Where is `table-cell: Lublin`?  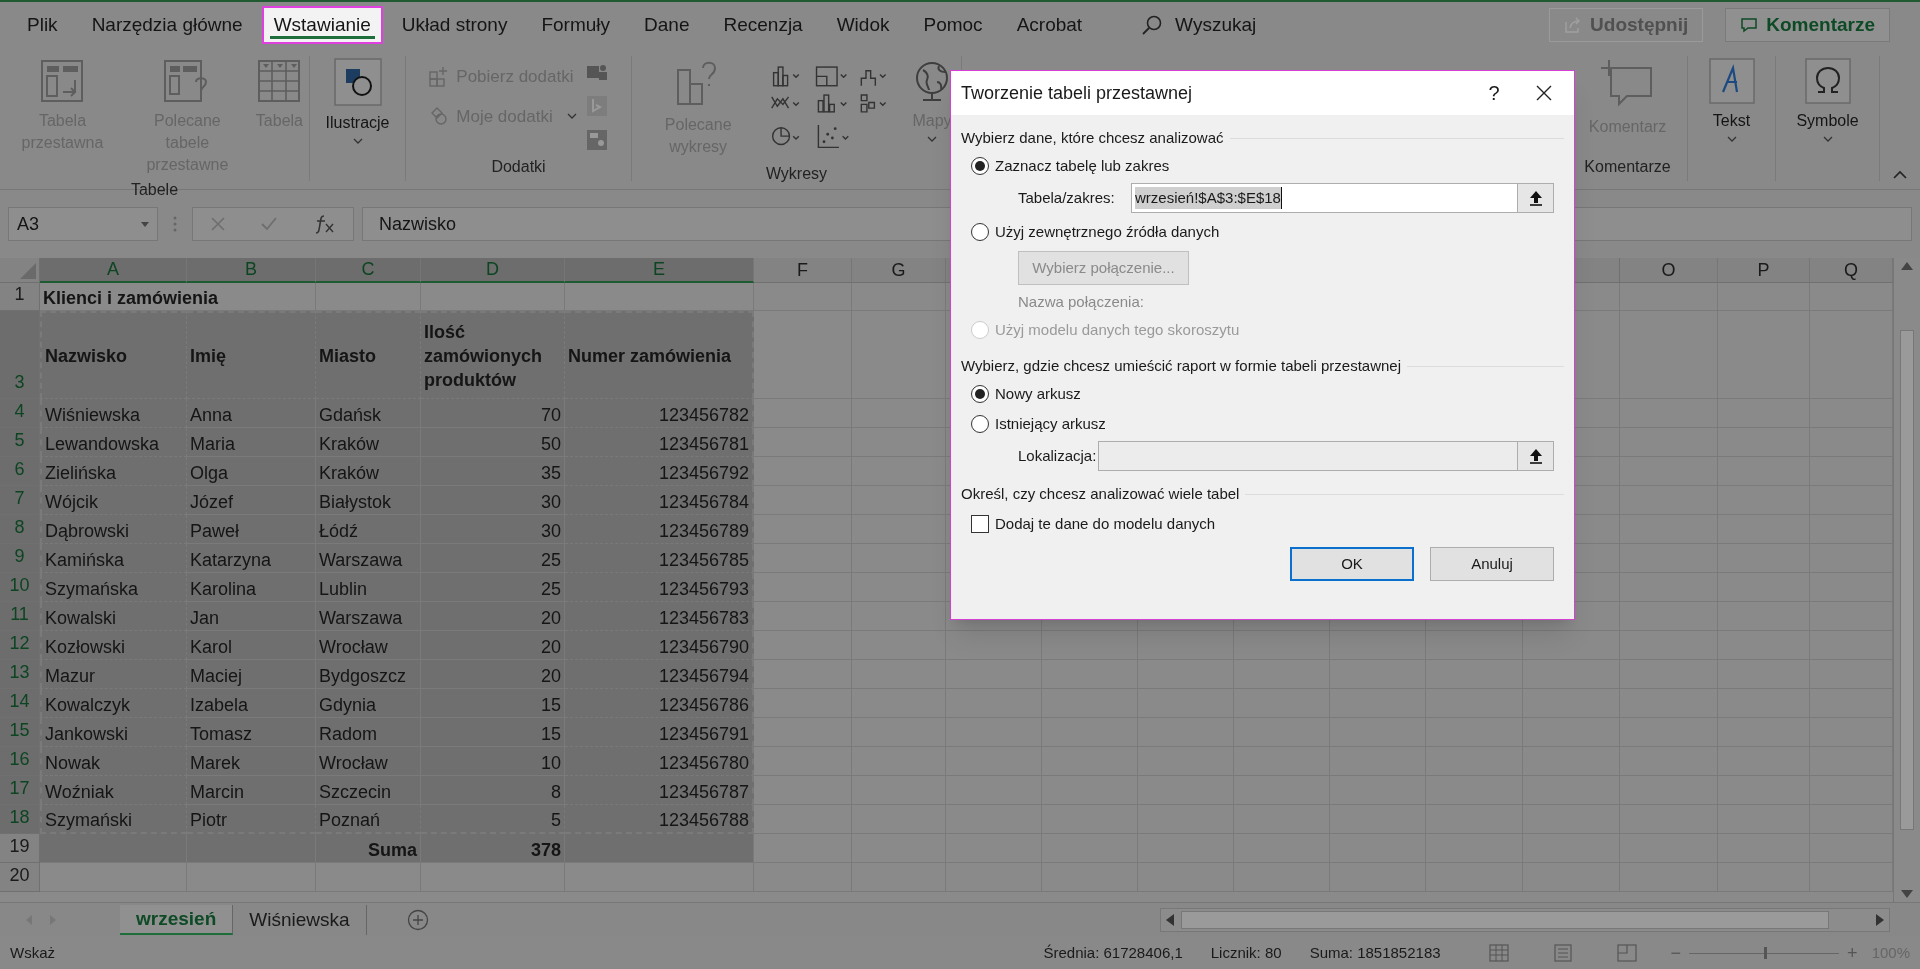
table-cell: Lublin is located at coordinates (368, 587).